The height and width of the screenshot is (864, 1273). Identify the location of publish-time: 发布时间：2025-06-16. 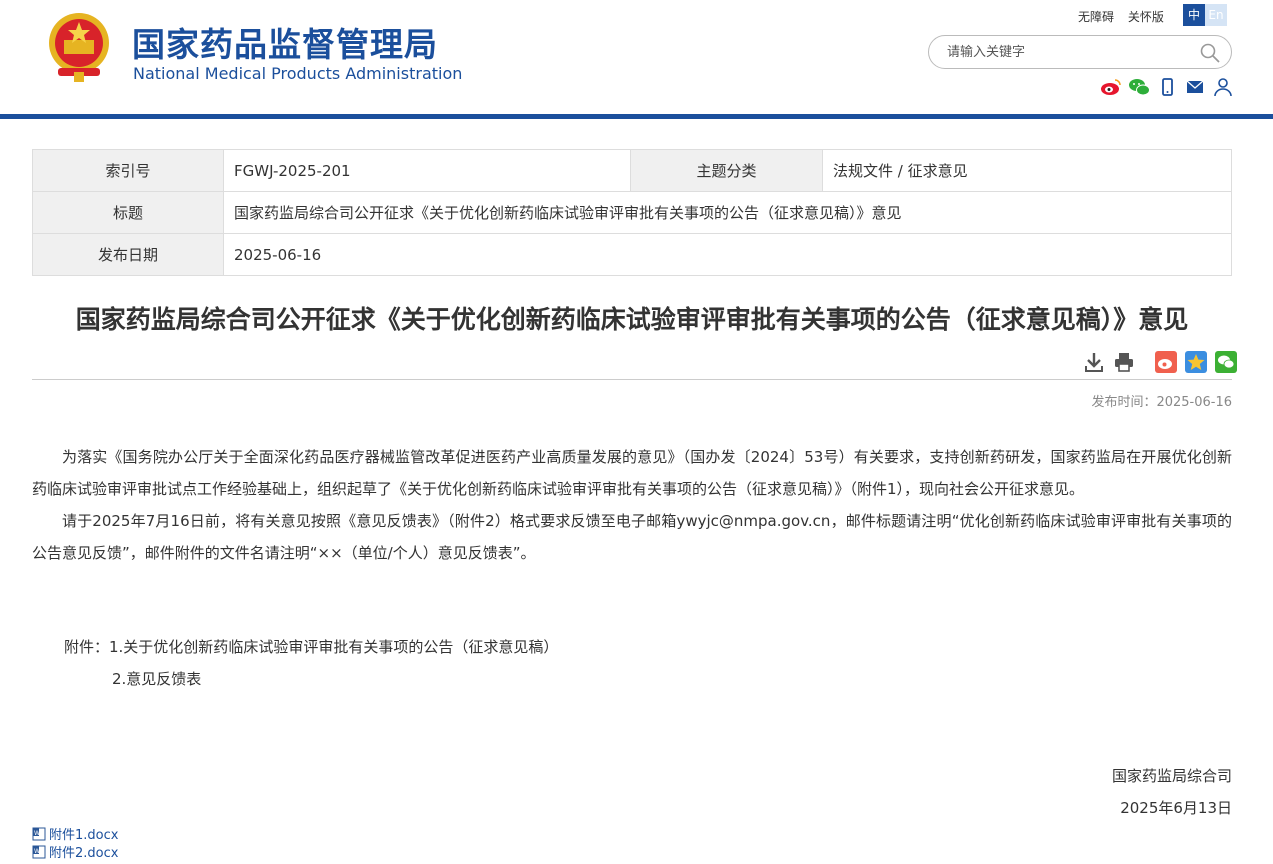
(1161, 402).